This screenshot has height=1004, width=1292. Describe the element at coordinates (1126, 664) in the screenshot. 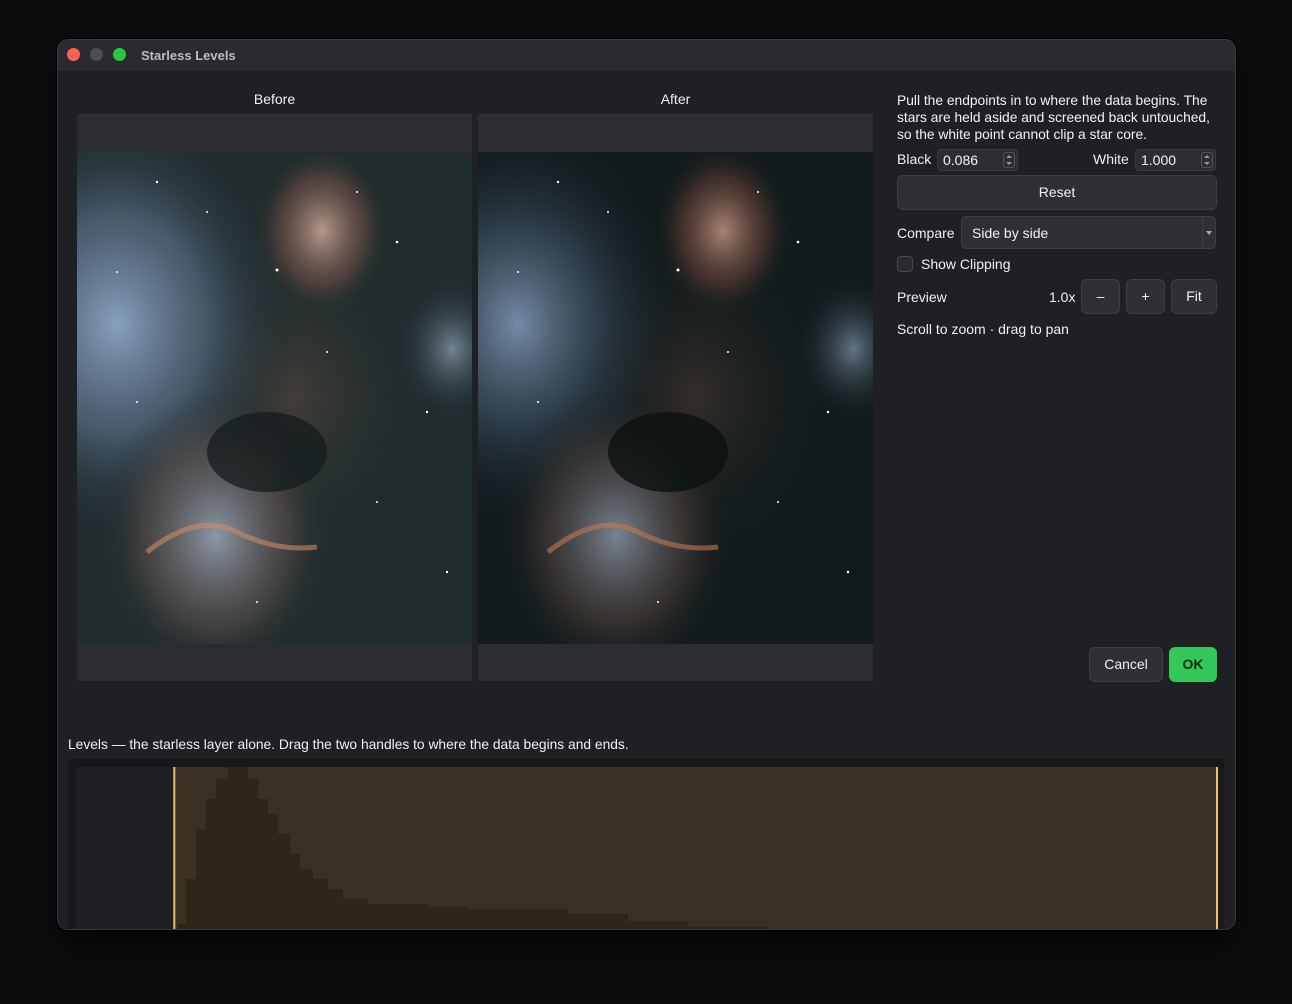

I see `cancel-button: Cancel` at that location.